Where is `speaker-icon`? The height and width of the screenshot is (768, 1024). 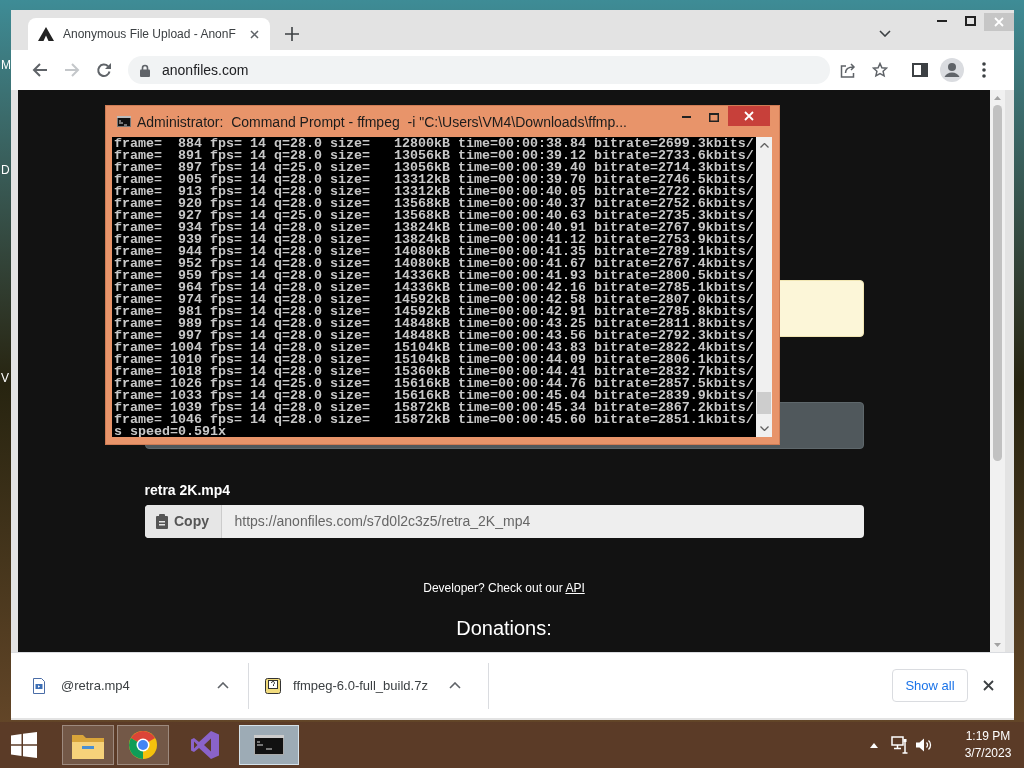
speaker-icon is located at coordinates (924, 745).